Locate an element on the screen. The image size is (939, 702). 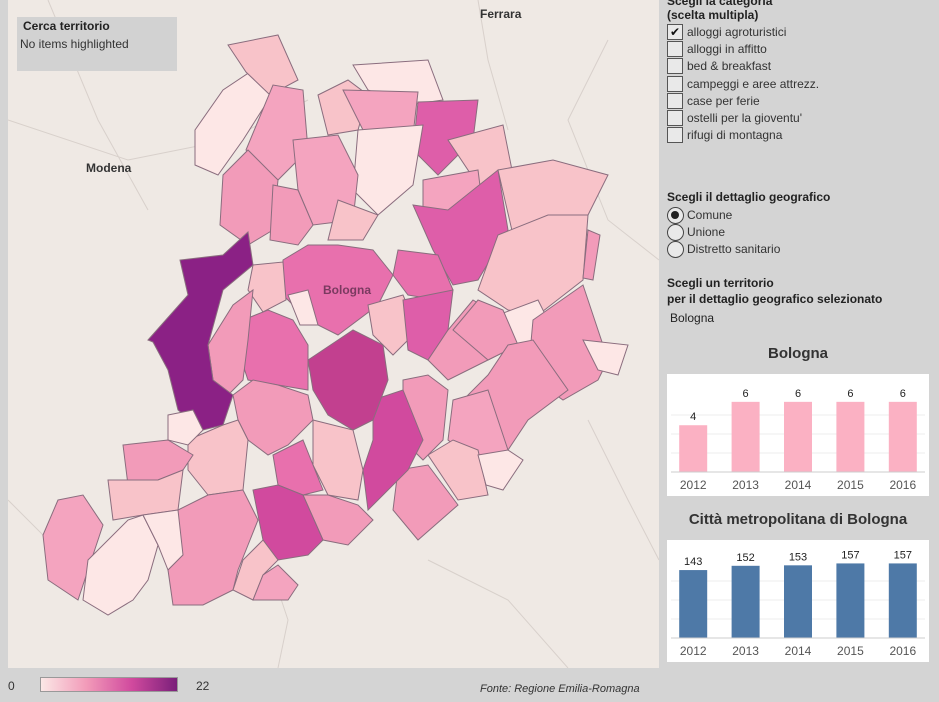
radio-selected-icon is located at coordinates (675, 215).